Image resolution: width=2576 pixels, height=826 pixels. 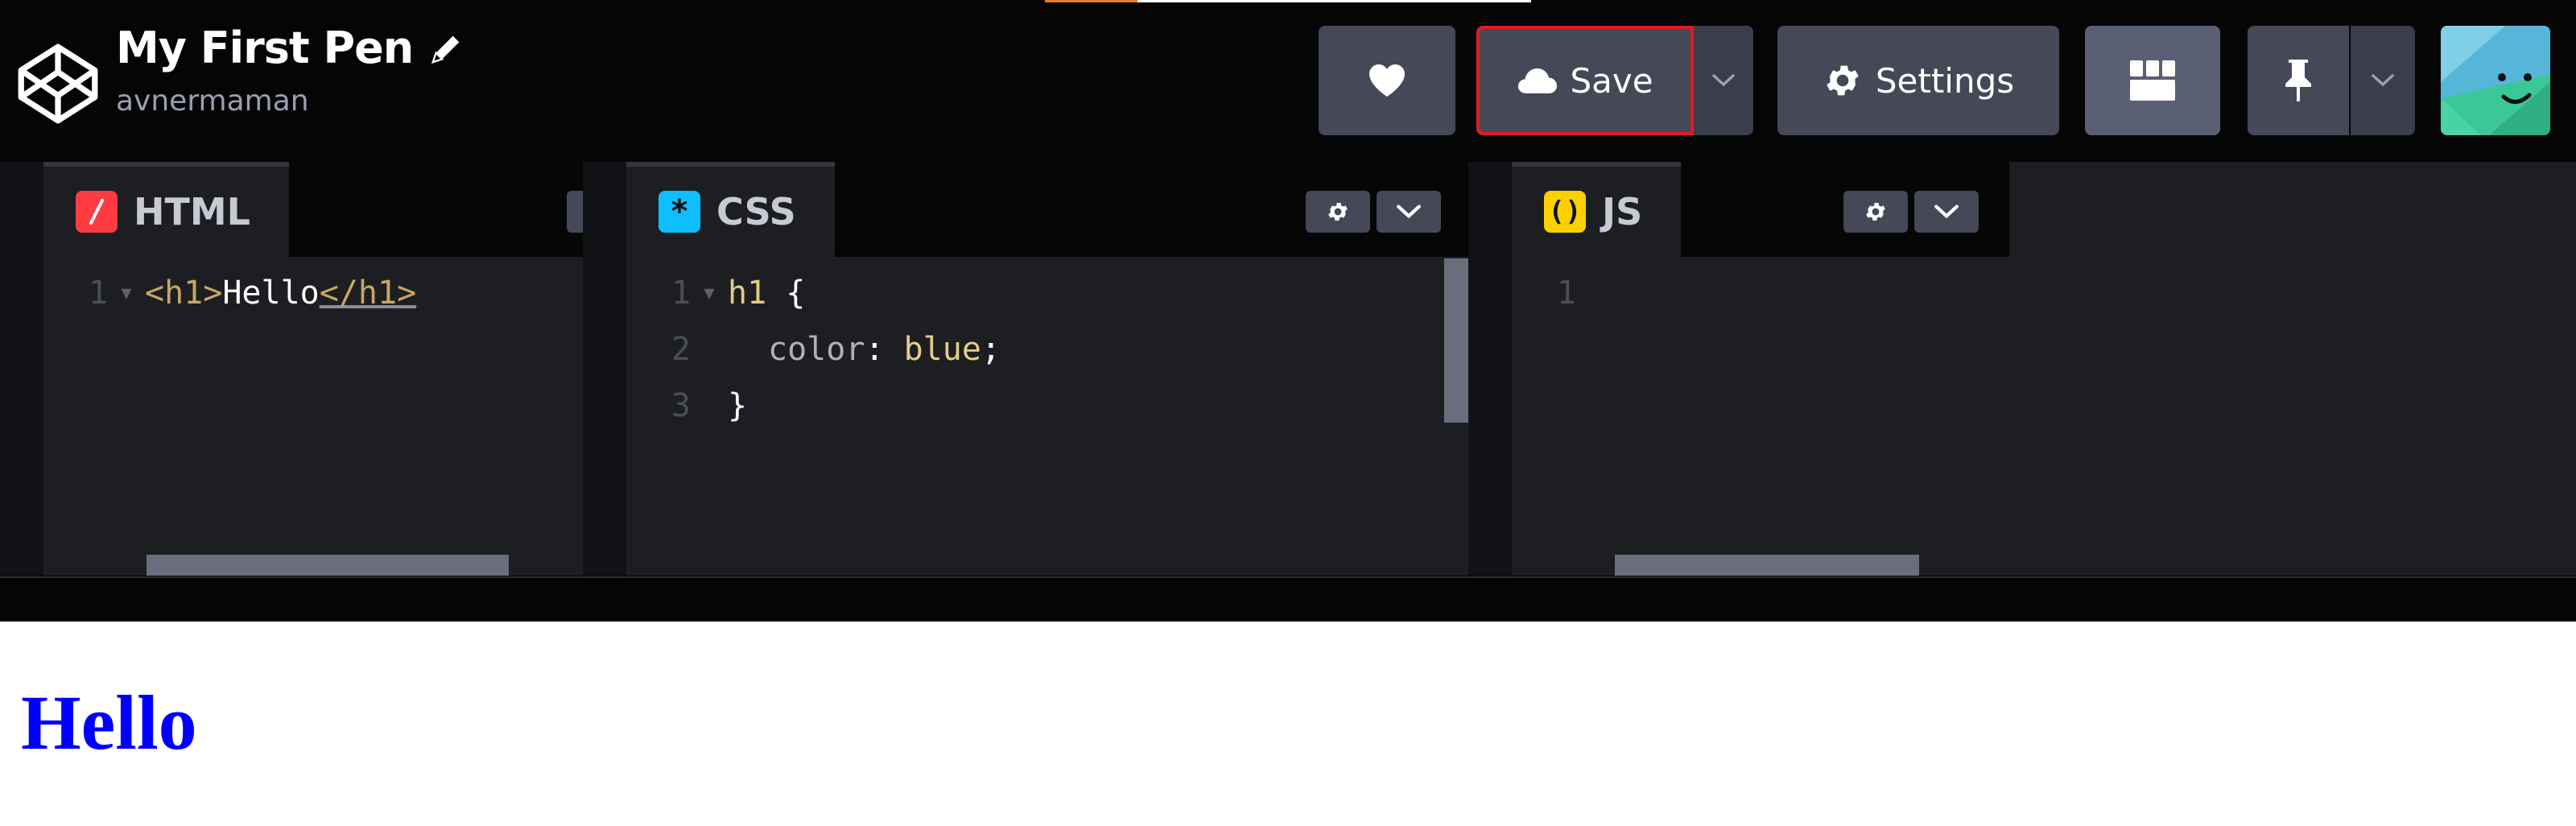 What do you see at coordinates (756, 211) in the screenshot?
I see `tab-css-label: CSS` at bounding box center [756, 211].